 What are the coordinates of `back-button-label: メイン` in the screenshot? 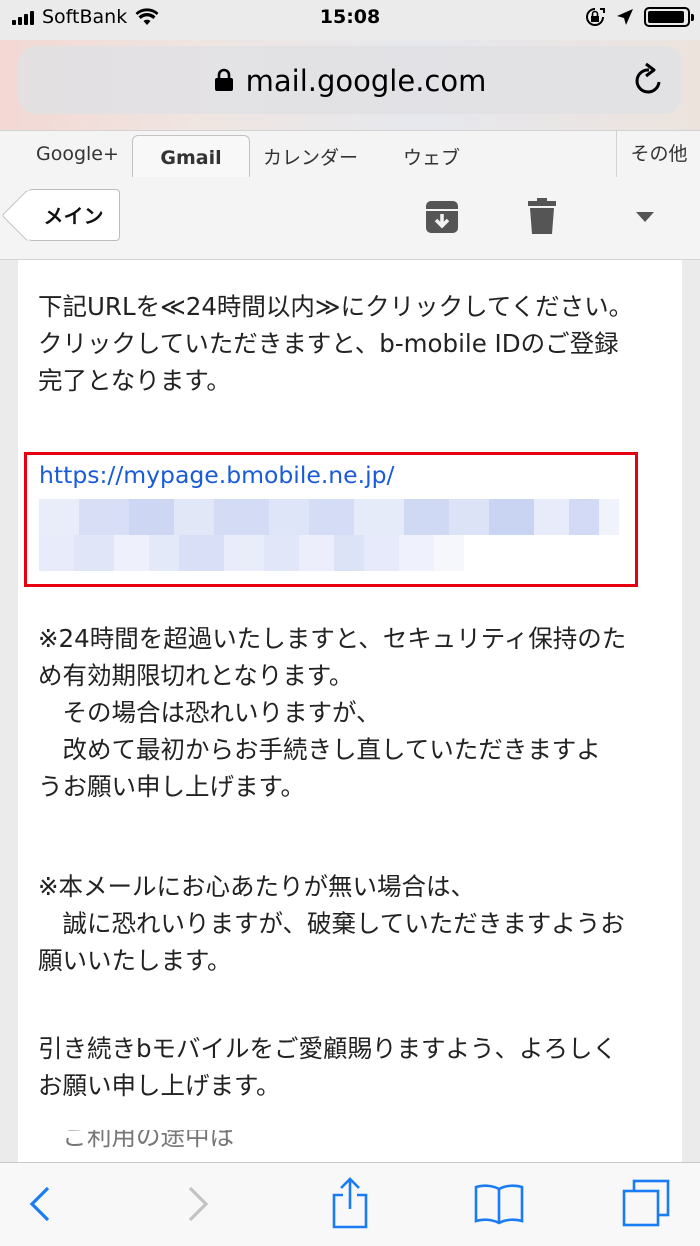 It's located at (73, 216).